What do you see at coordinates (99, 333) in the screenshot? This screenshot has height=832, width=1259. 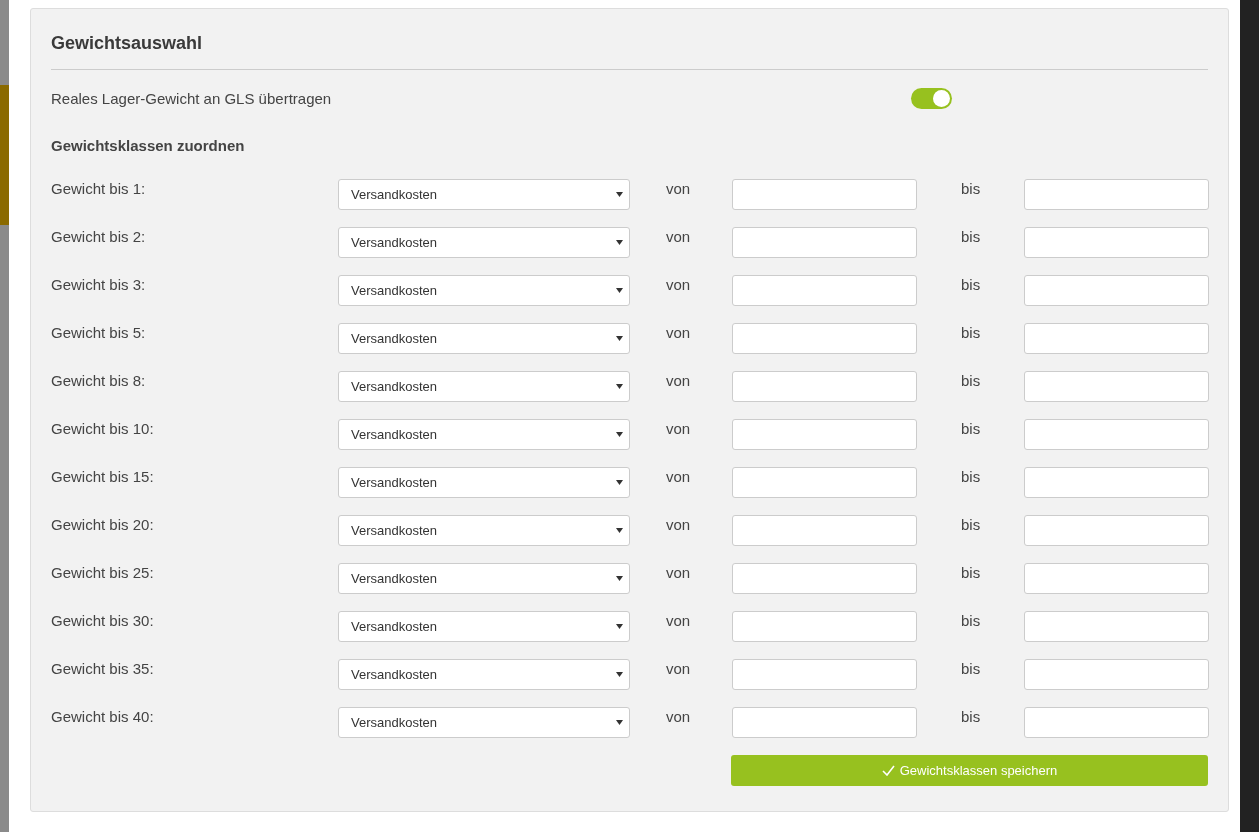 I see `weight-label: Gewicht bis 5:` at bounding box center [99, 333].